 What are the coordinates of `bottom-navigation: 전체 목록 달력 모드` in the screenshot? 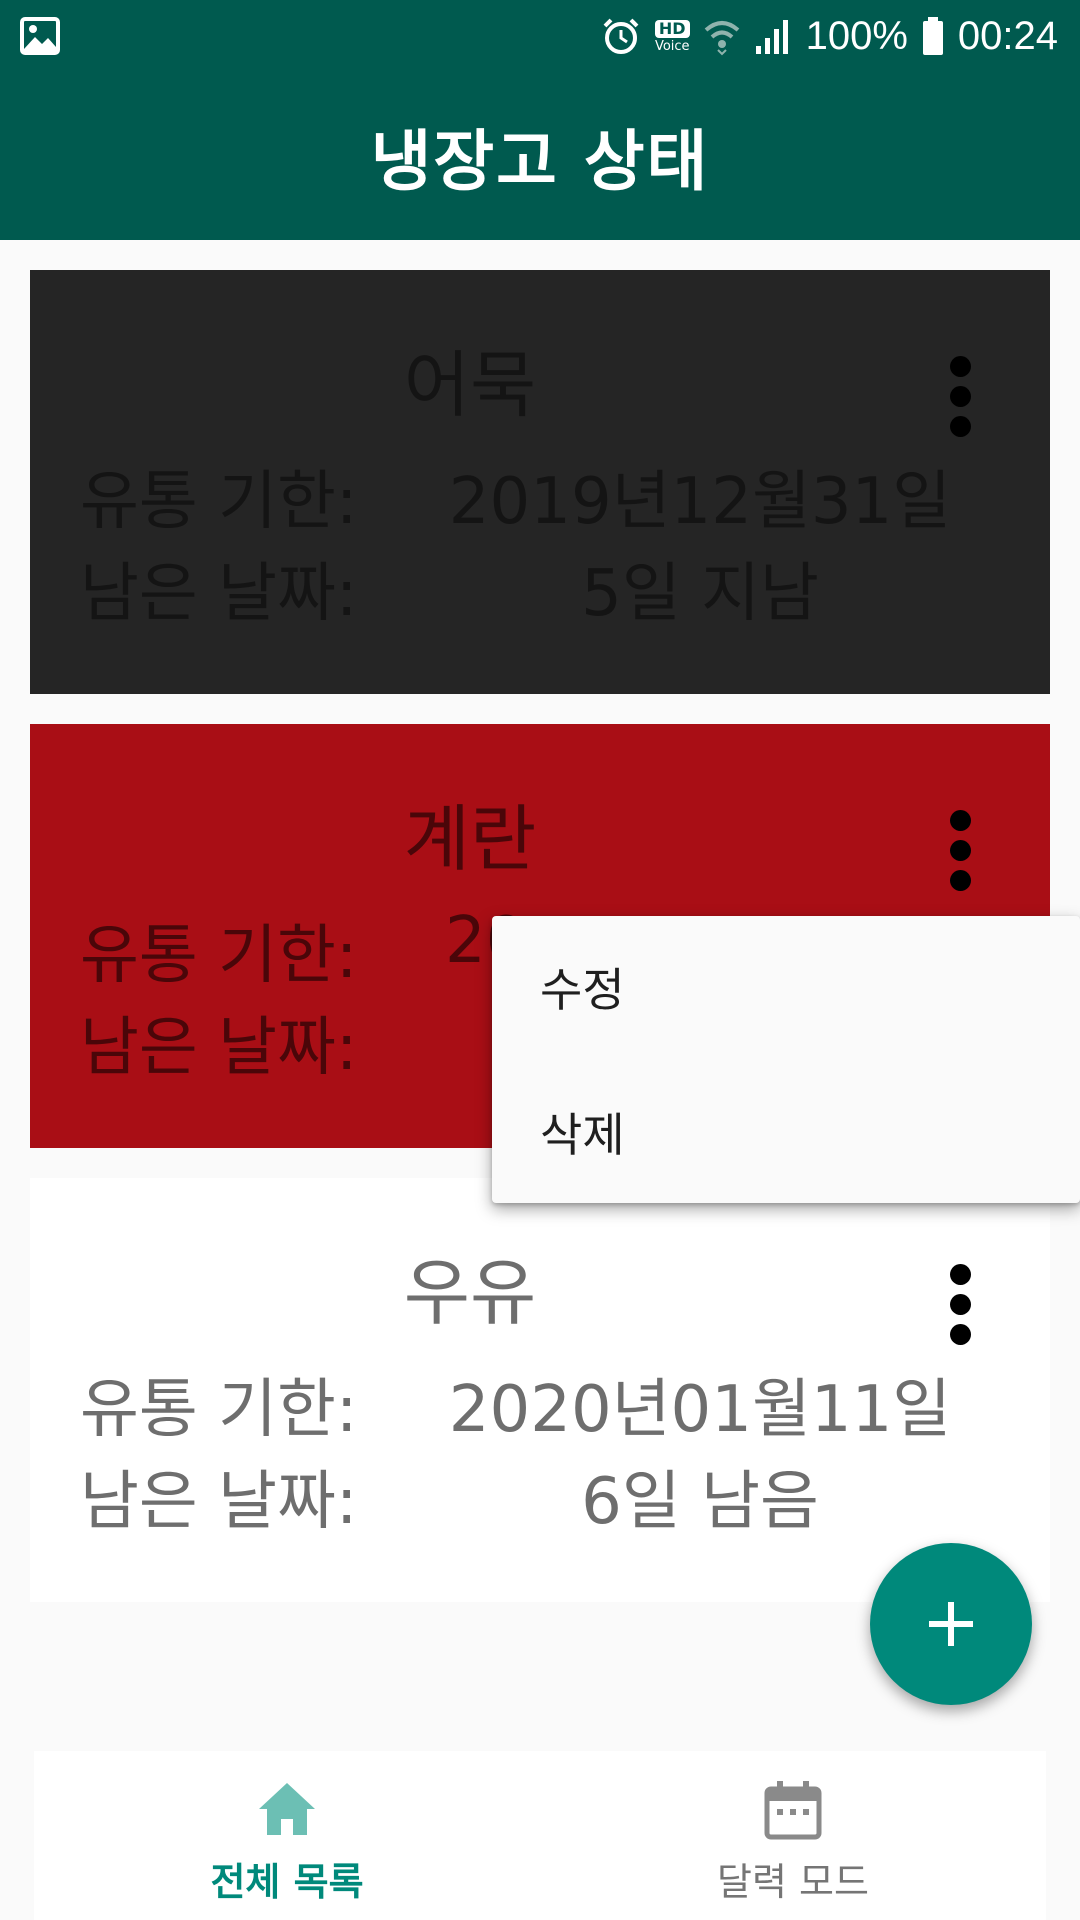 It's located at (540, 1835).